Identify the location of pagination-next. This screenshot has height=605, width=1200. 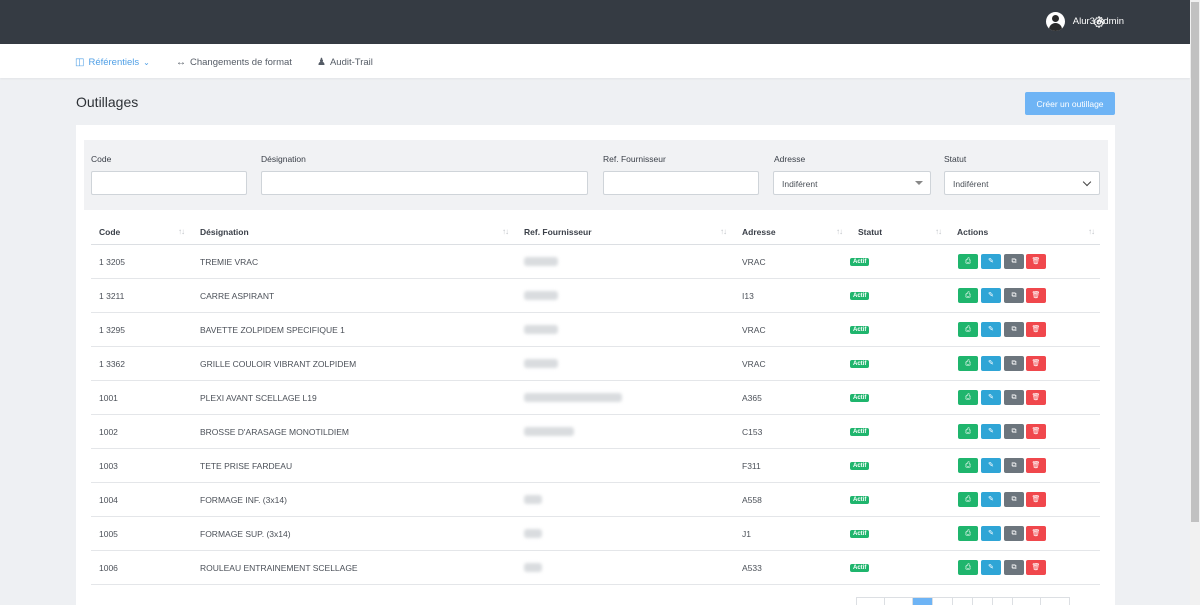
(1027, 601).